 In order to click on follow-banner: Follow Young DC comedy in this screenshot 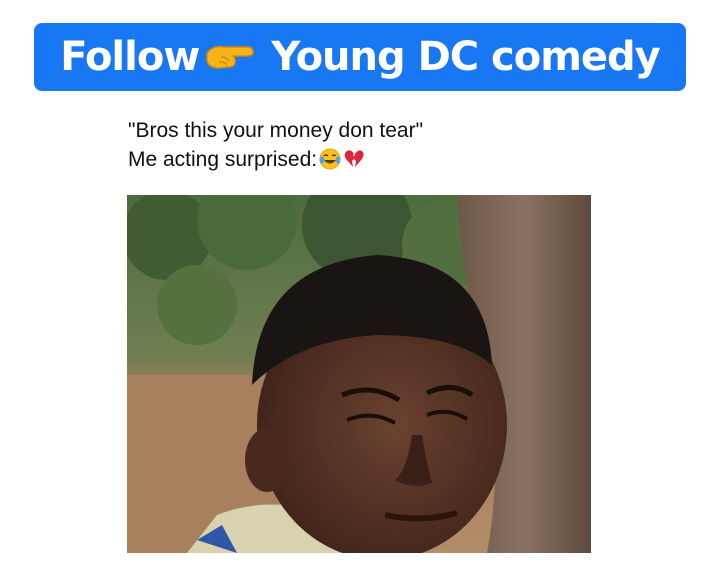, I will do `click(360, 57)`.